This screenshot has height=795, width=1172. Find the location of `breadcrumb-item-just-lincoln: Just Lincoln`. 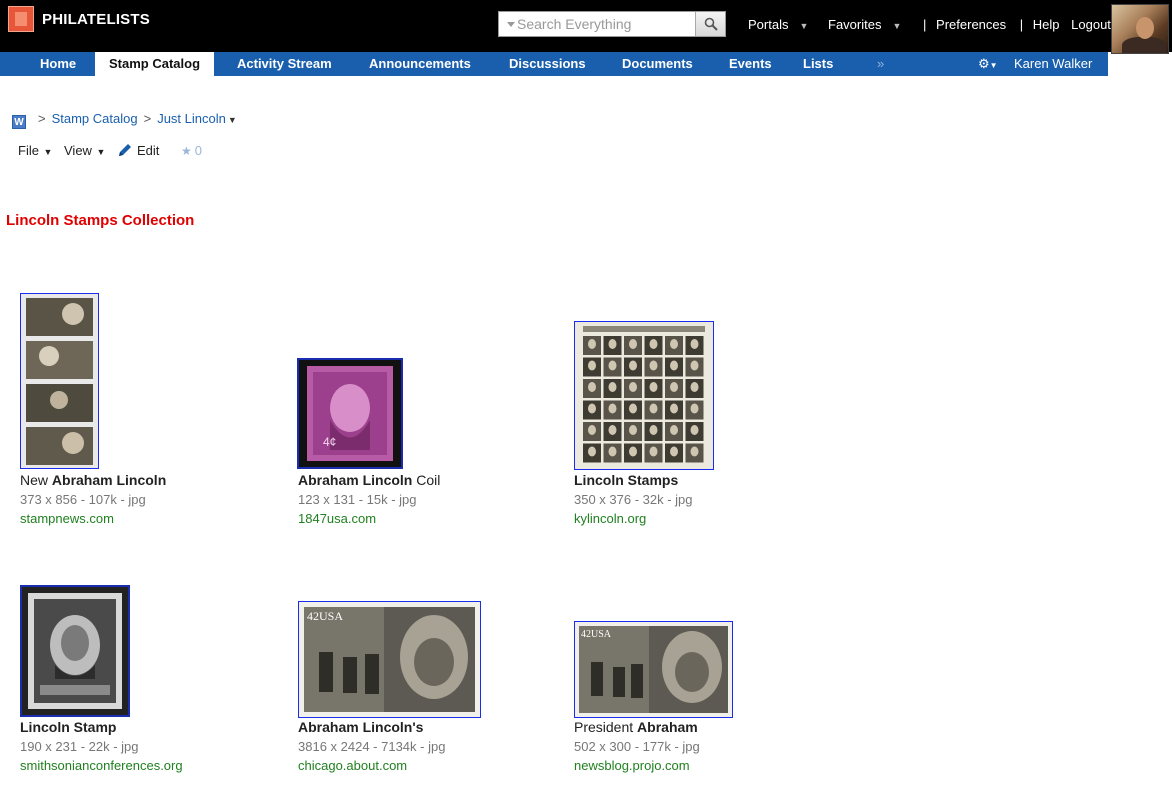

breadcrumb-item-just-lincoln: Just Lincoln is located at coordinates (191, 118).